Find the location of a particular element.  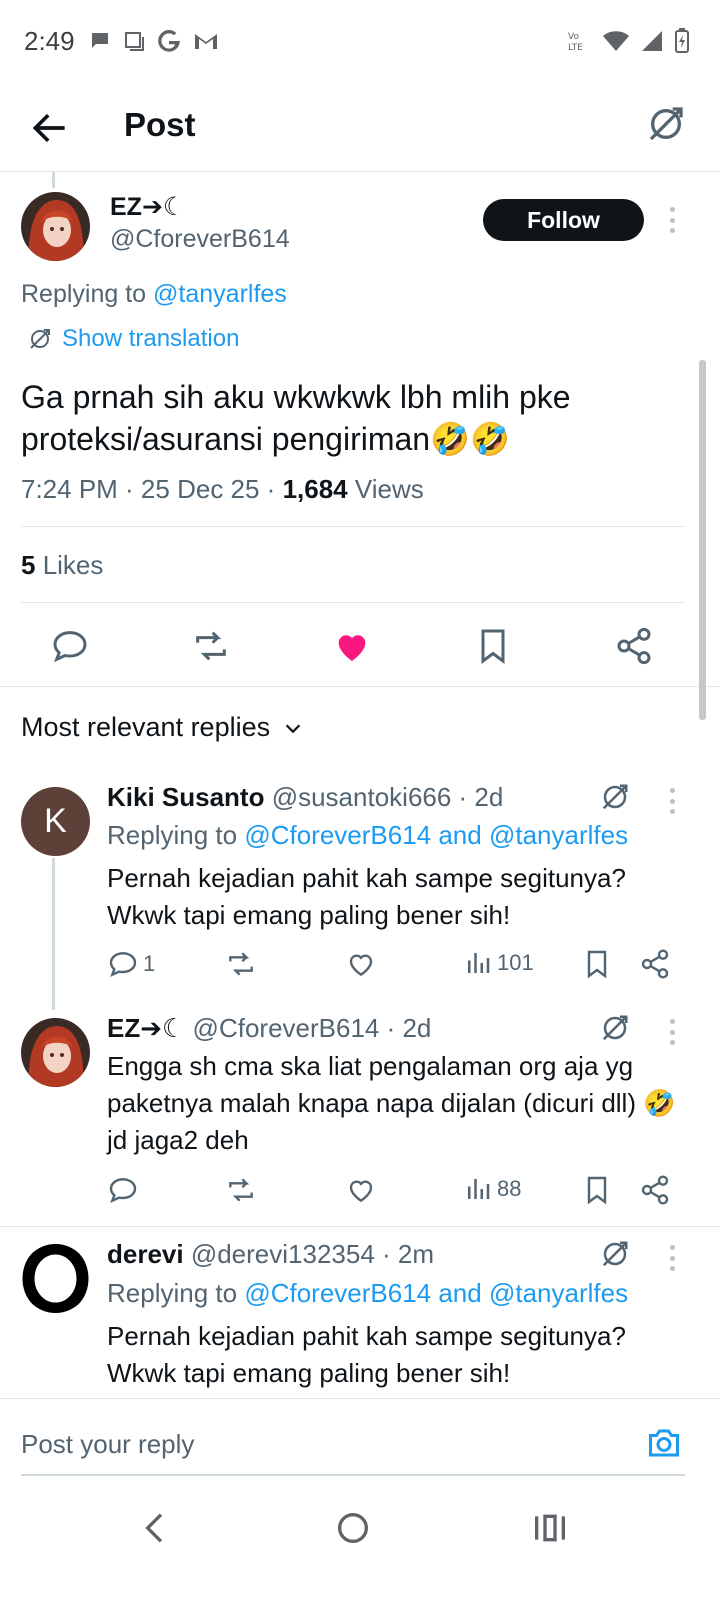

volte-icon: VoLTE is located at coordinates (575, 42).